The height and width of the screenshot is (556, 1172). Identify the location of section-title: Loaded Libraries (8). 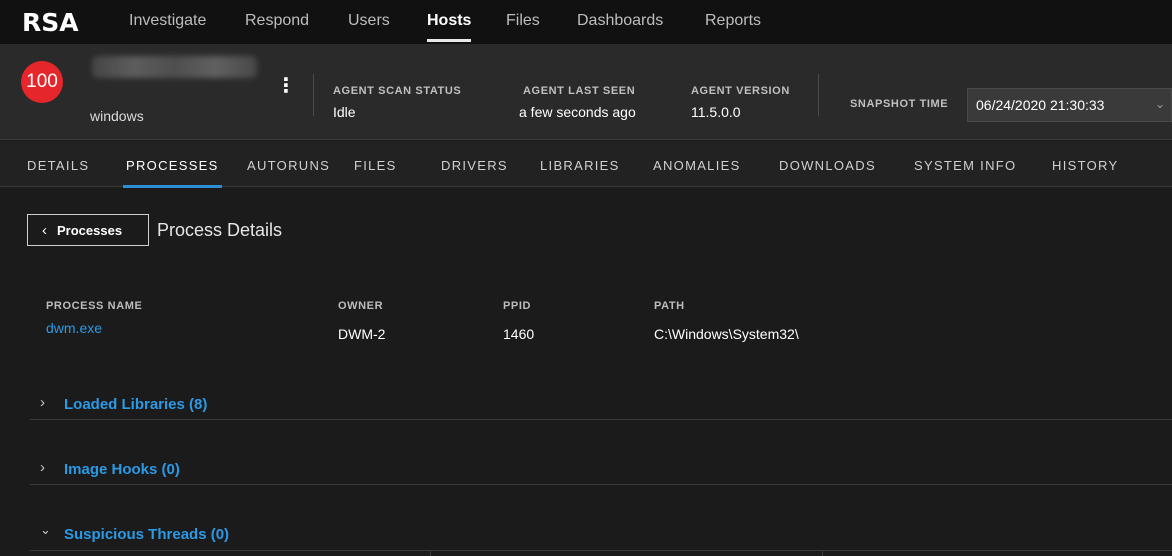
(136, 404).